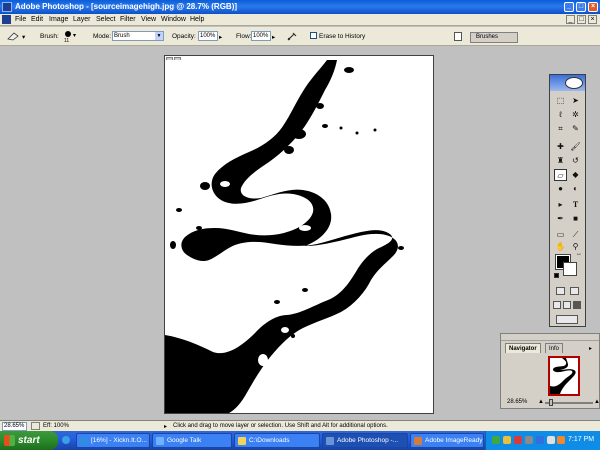  I want to click on default-colors-icon, so click(556, 275).